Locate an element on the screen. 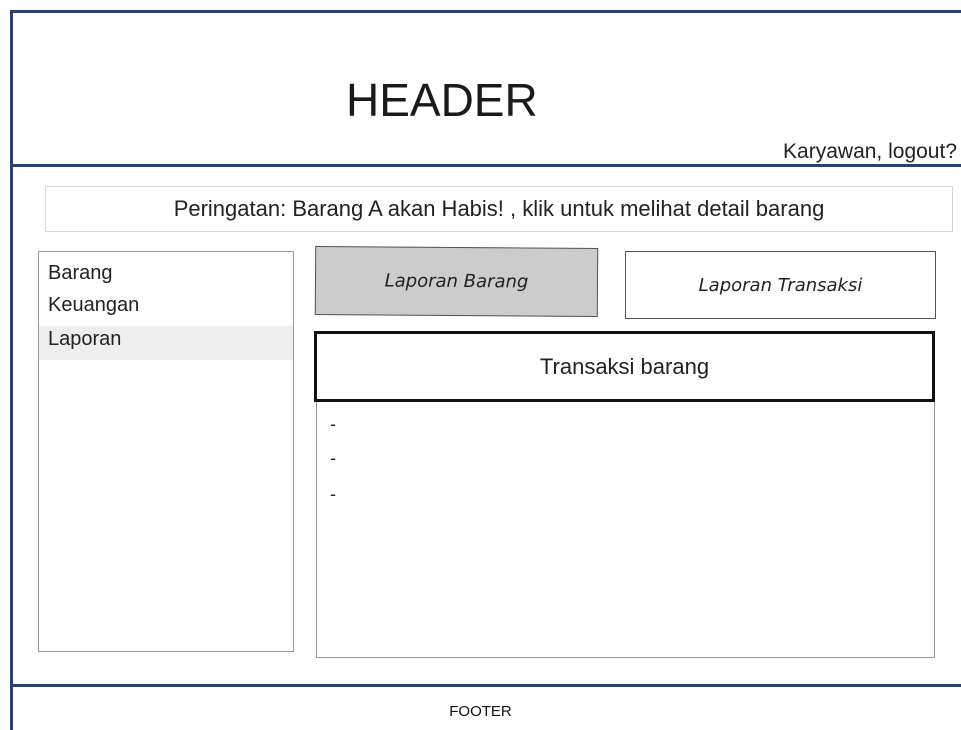  frame-left-line is located at coordinates (11, 370).